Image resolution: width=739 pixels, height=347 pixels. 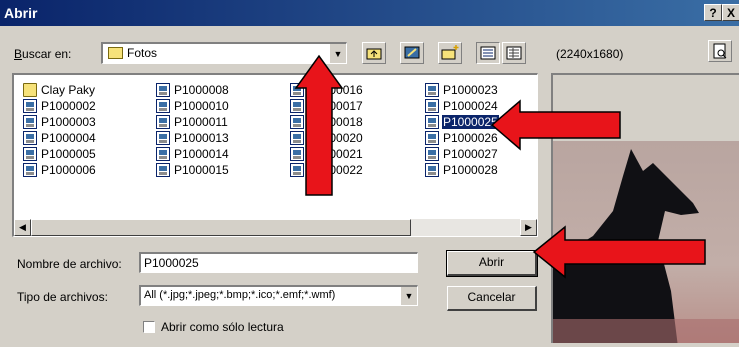 I want to click on readonly-label: Abrir como sólo lectura, so click(x=222, y=327).